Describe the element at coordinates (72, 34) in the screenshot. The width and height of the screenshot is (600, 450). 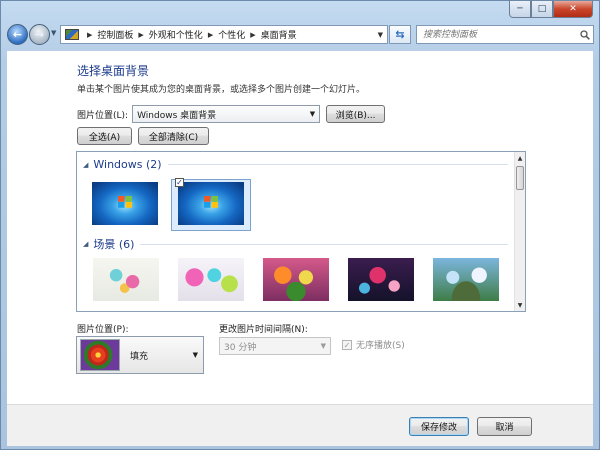
I see `control-panel-icon` at that location.